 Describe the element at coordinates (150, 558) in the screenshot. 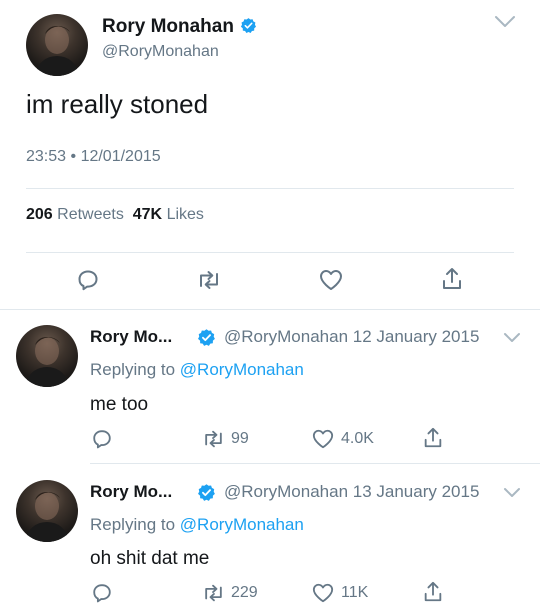

I see `tweet-text: oh shit dat me` at that location.